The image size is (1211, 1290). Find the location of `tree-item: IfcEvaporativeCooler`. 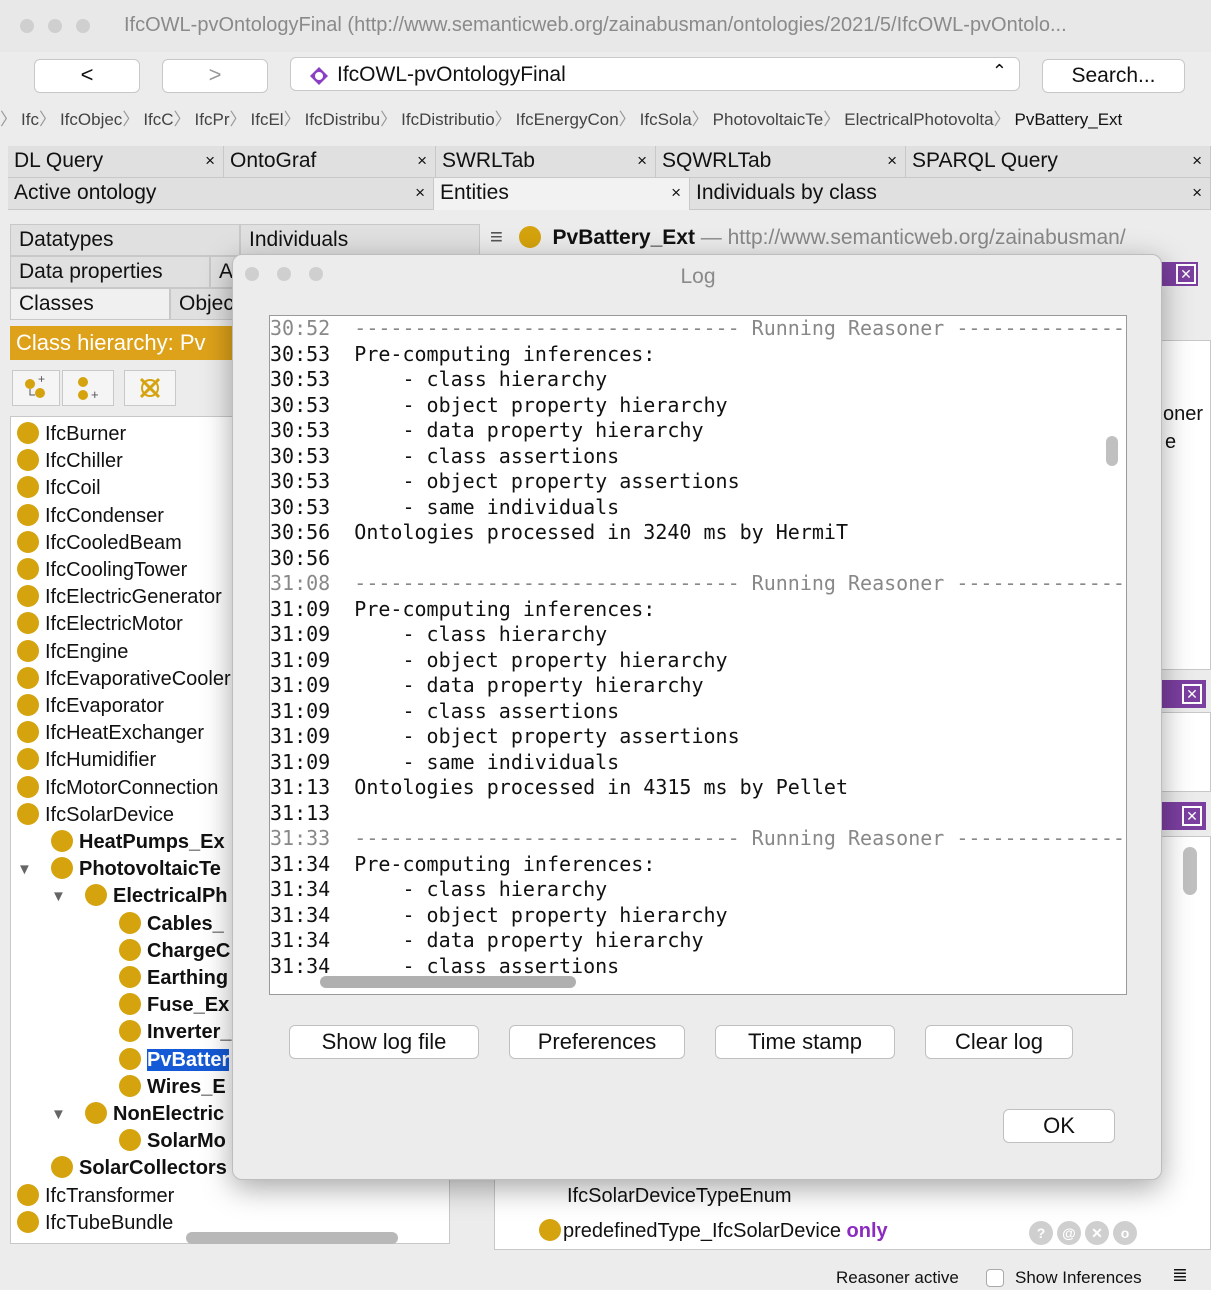

tree-item: IfcEvaporativeCooler is located at coordinates (124, 679).